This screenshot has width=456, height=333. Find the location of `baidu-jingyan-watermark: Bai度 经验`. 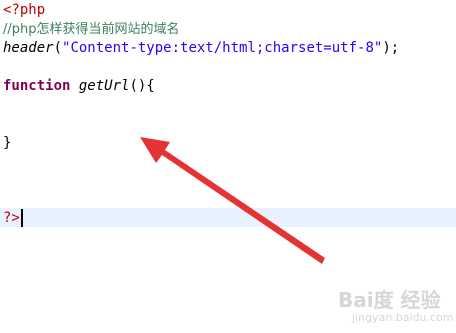

baidu-jingyan-watermark: Bai度 经验 is located at coordinates (389, 300).